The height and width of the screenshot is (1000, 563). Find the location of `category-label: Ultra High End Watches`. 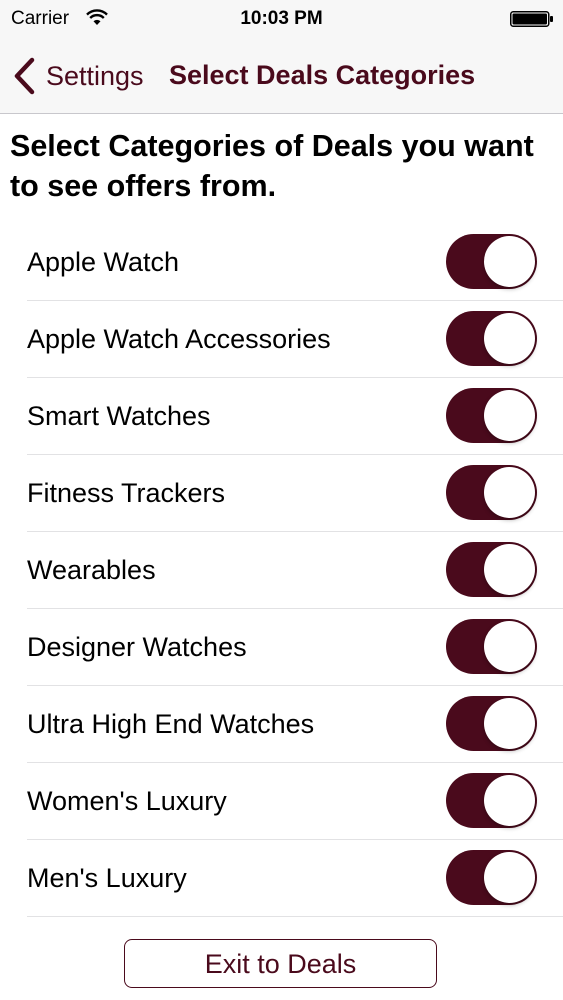

category-label: Ultra High End Watches is located at coordinates (171, 724).